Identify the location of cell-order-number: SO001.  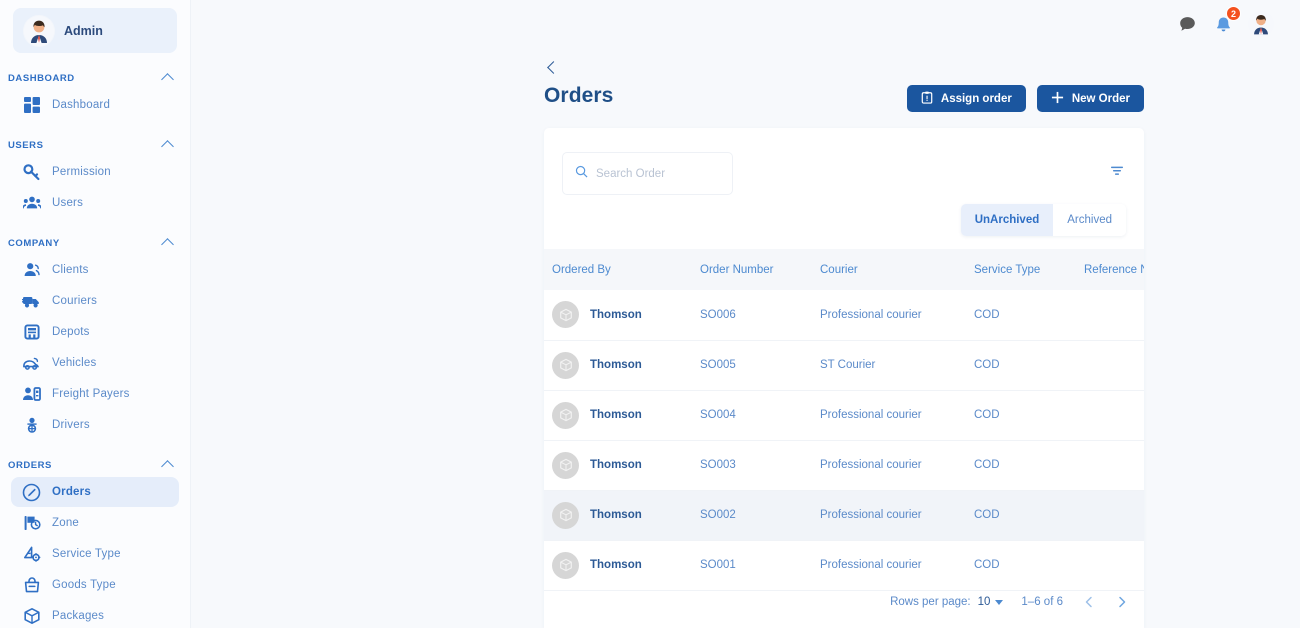
(718, 565).